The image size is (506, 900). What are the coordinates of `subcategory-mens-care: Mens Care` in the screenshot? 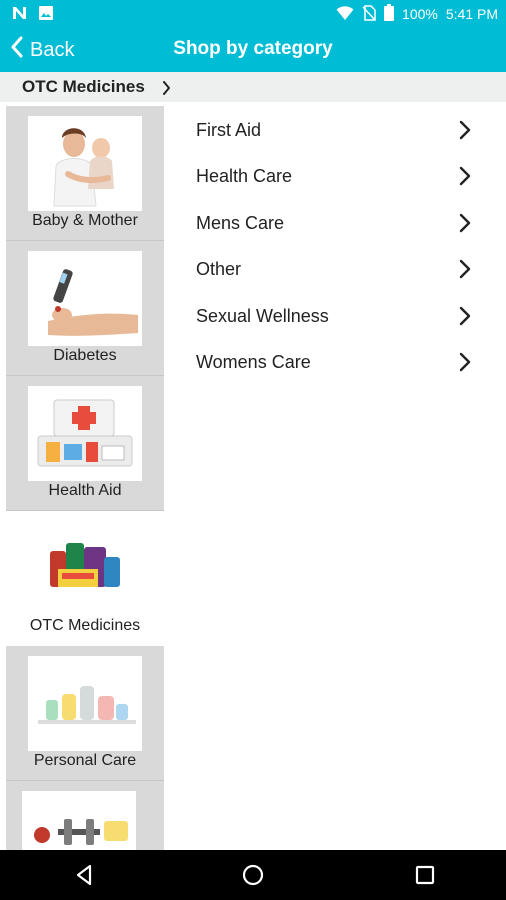 It's located at (338, 224).